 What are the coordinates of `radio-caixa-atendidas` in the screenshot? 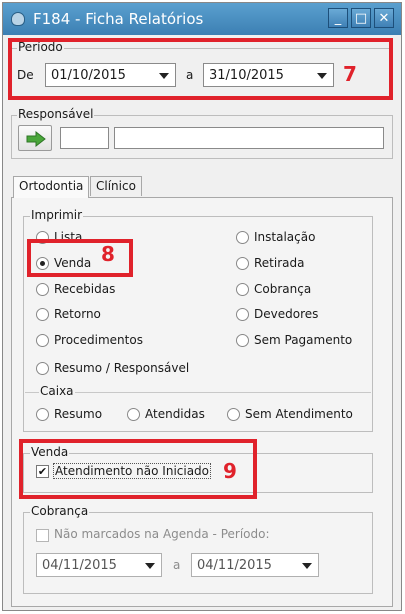 It's located at (133, 414).